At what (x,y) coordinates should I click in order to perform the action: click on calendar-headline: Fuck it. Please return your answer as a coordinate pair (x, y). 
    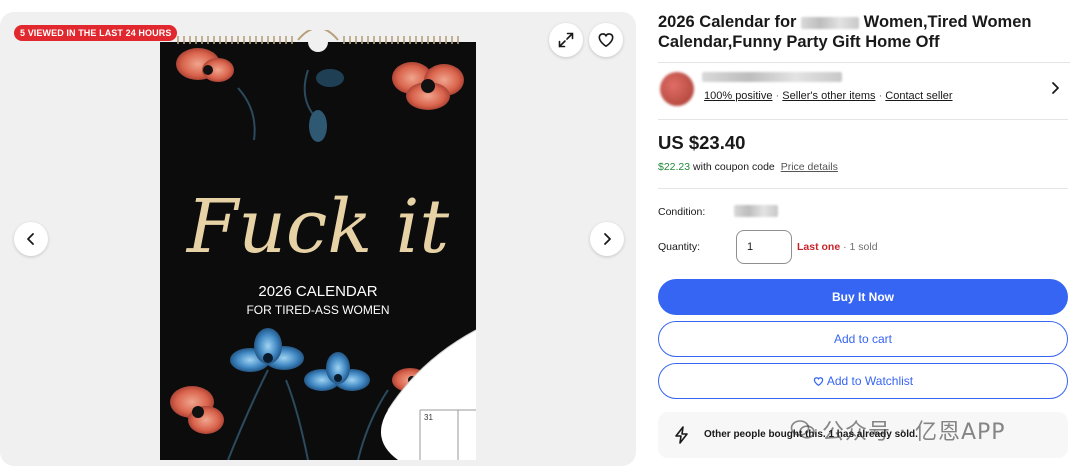
    Looking at the image, I should click on (317, 227).